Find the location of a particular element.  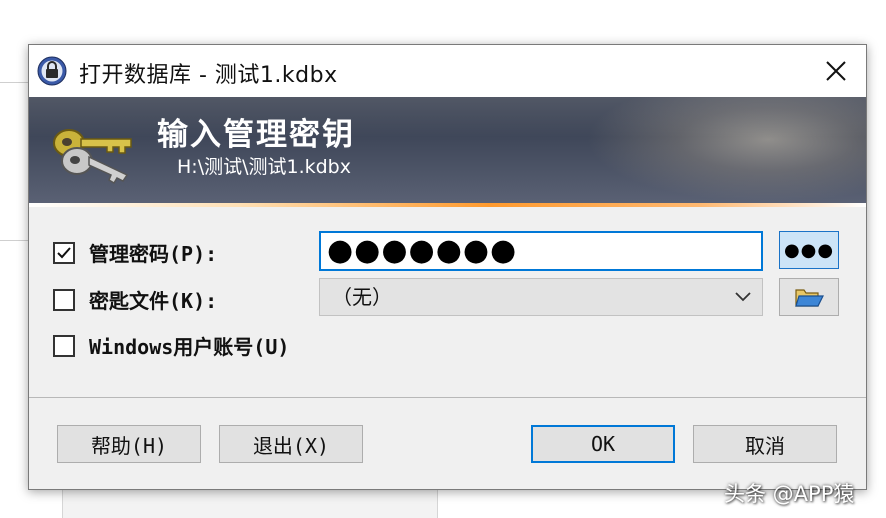

keepass-lock-icon is located at coordinates (52, 71).